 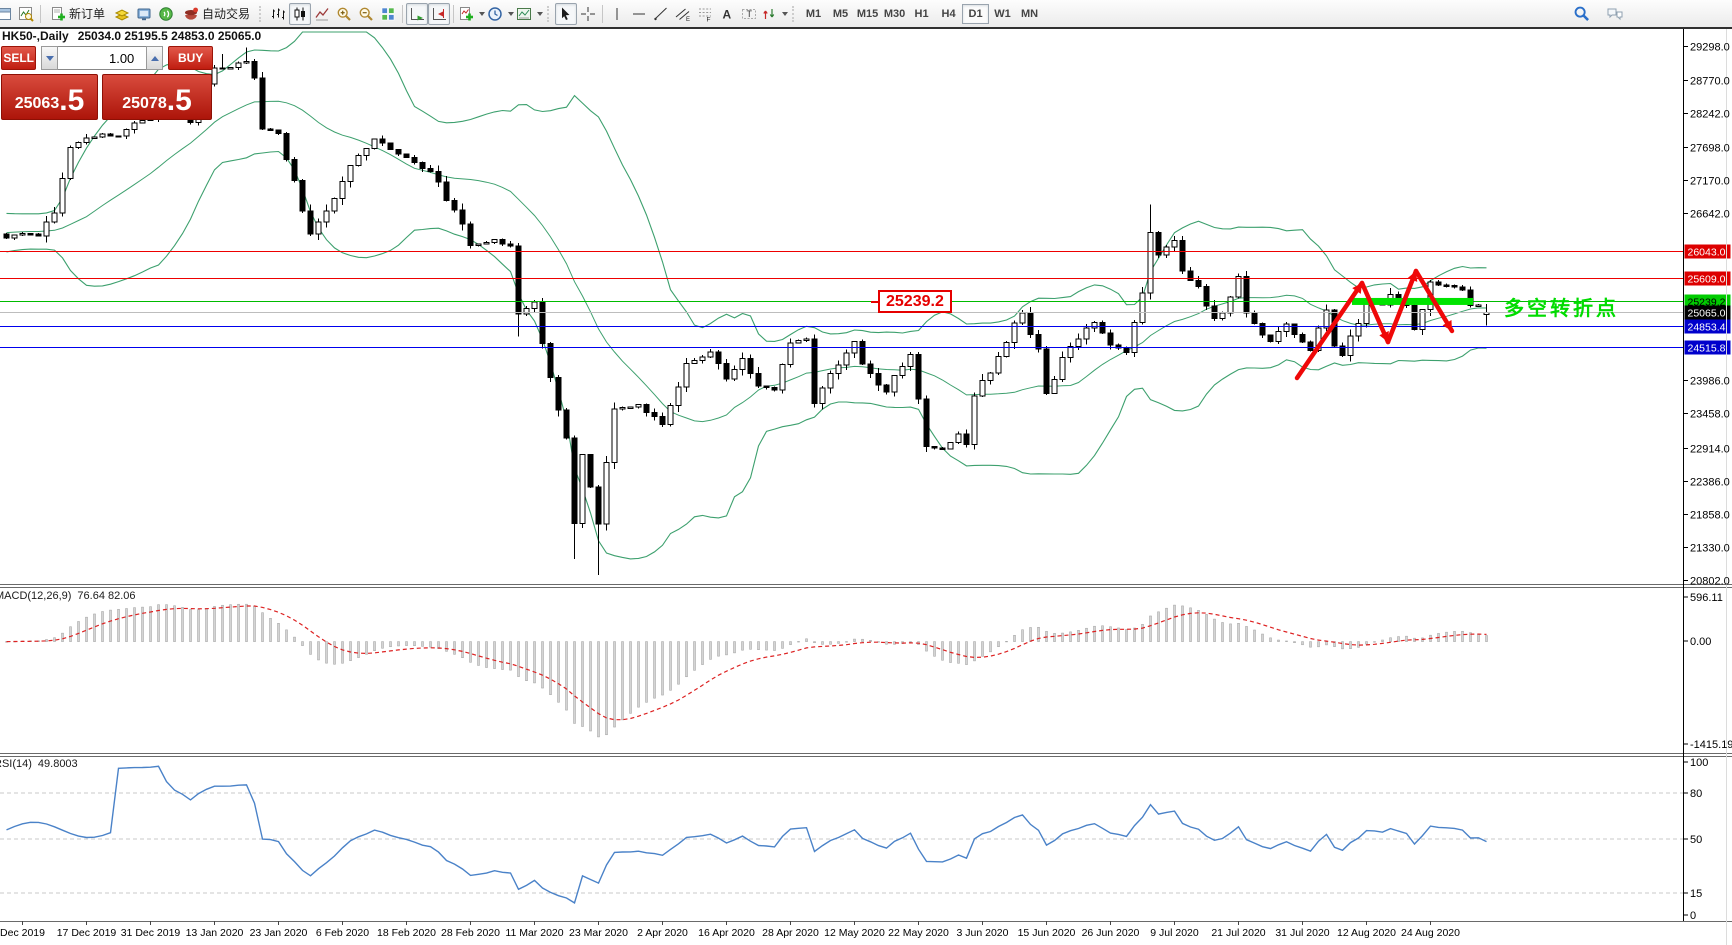 I want to click on cursor-button, so click(x=566, y=13).